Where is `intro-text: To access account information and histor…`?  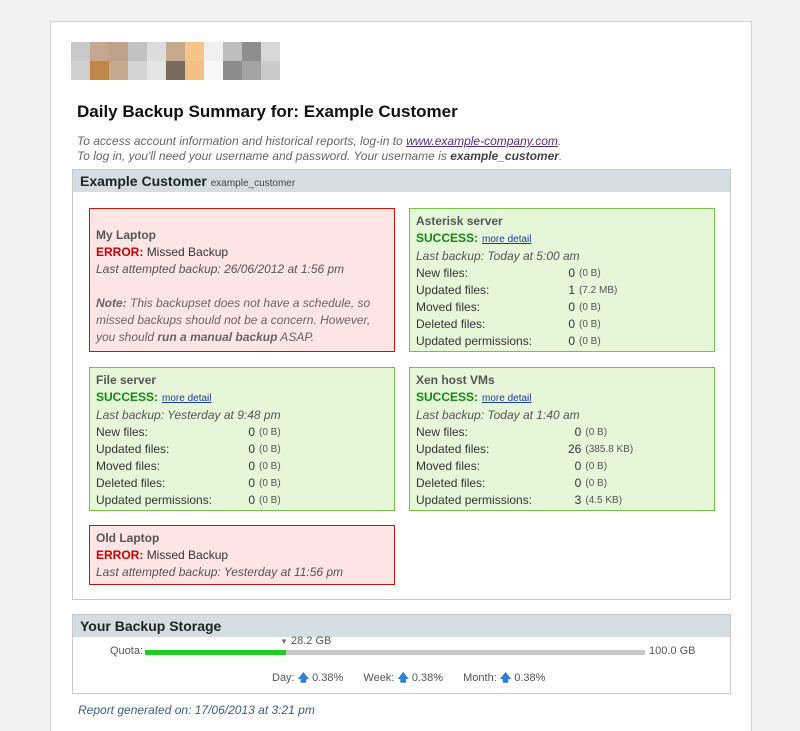
intro-text: To access account information and histor… is located at coordinates (320, 148).